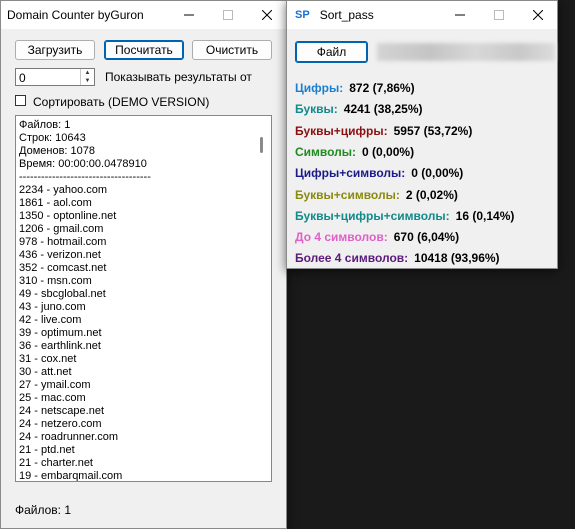 This screenshot has height=529, width=575. Describe the element at coordinates (347, 194) in the screenshot. I see `stat-label: Буквы+символы:` at that location.